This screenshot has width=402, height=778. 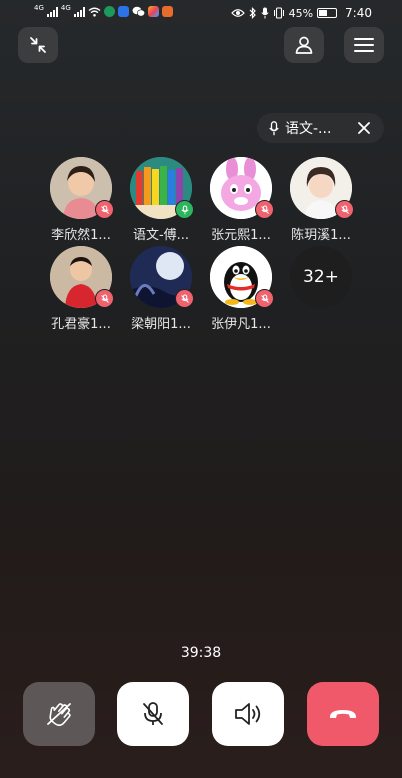 I want to click on network-type-1: 4G, so click(x=39, y=8).